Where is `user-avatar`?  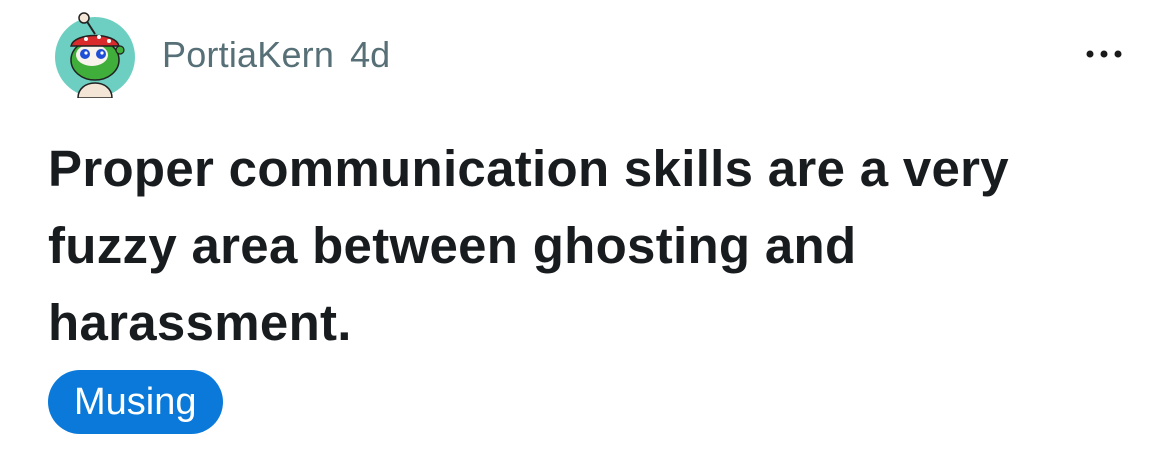
user-avatar is located at coordinates (95, 55).